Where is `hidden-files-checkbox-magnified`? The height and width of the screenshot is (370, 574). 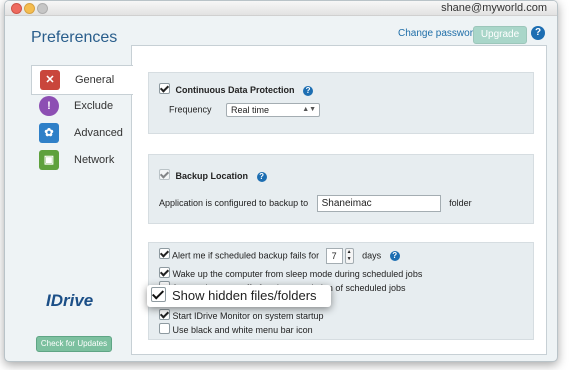 hidden-files-checkbox-magnified is located at coordinates (158, 294).